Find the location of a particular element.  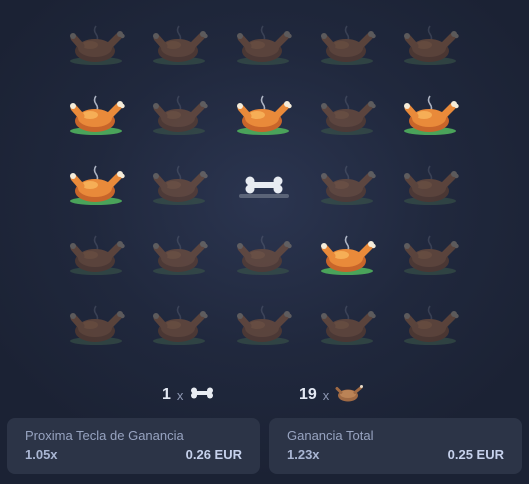

chicken-counter: 19 x is located at coordinates (331, 395).